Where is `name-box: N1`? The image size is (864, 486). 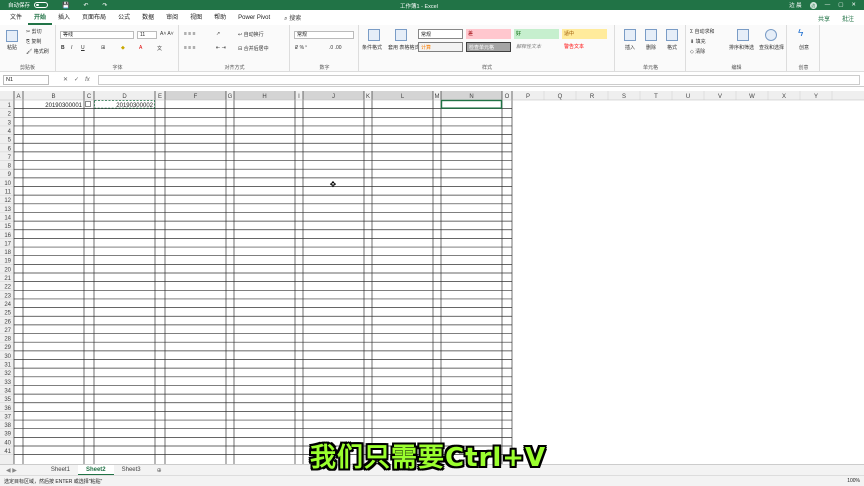 name-box: N1 is located at coordinates (26, 79).